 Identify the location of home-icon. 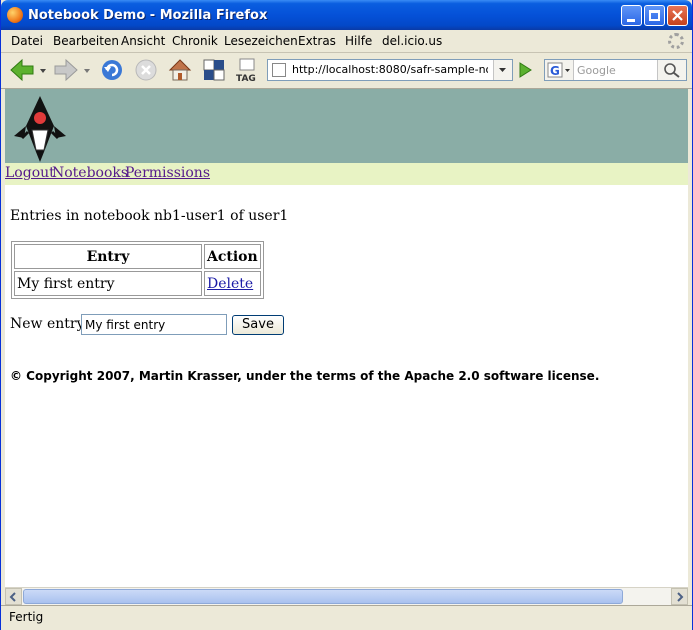
(180, 70).